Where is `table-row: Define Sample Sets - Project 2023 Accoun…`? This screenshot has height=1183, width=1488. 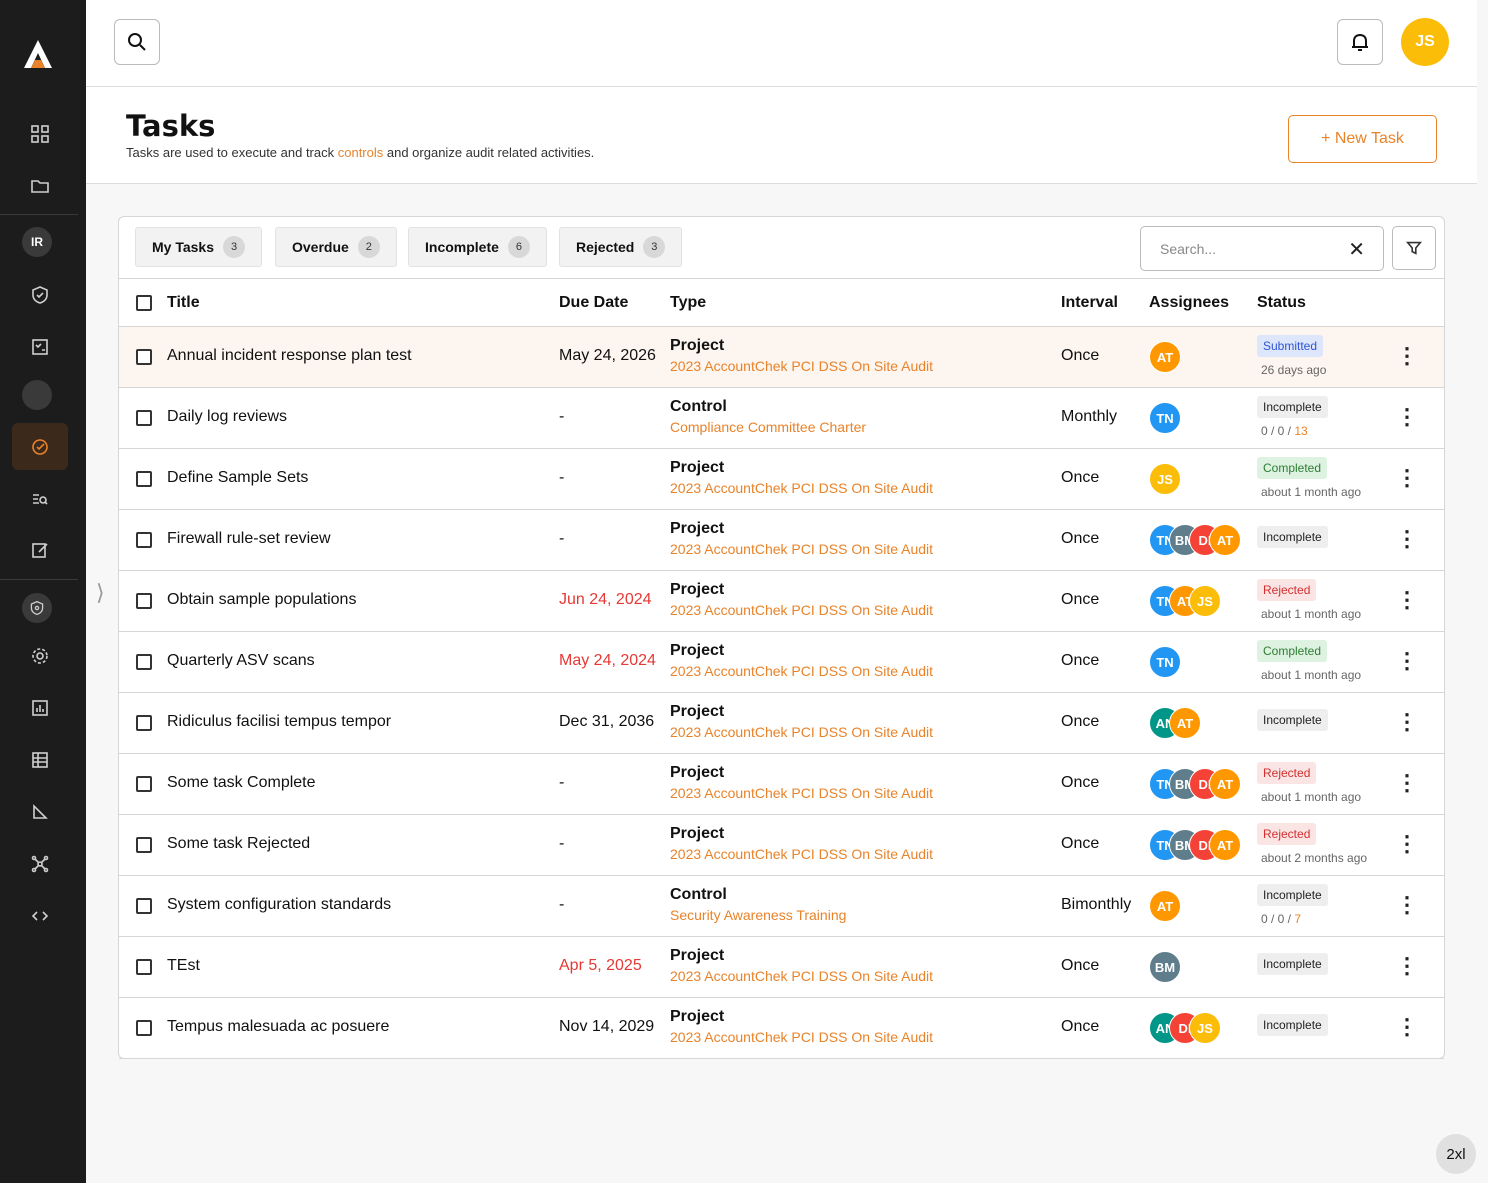
table-row: Define Sample Sets - Project 2023 Accoun… is located at coordinates (781, 479).